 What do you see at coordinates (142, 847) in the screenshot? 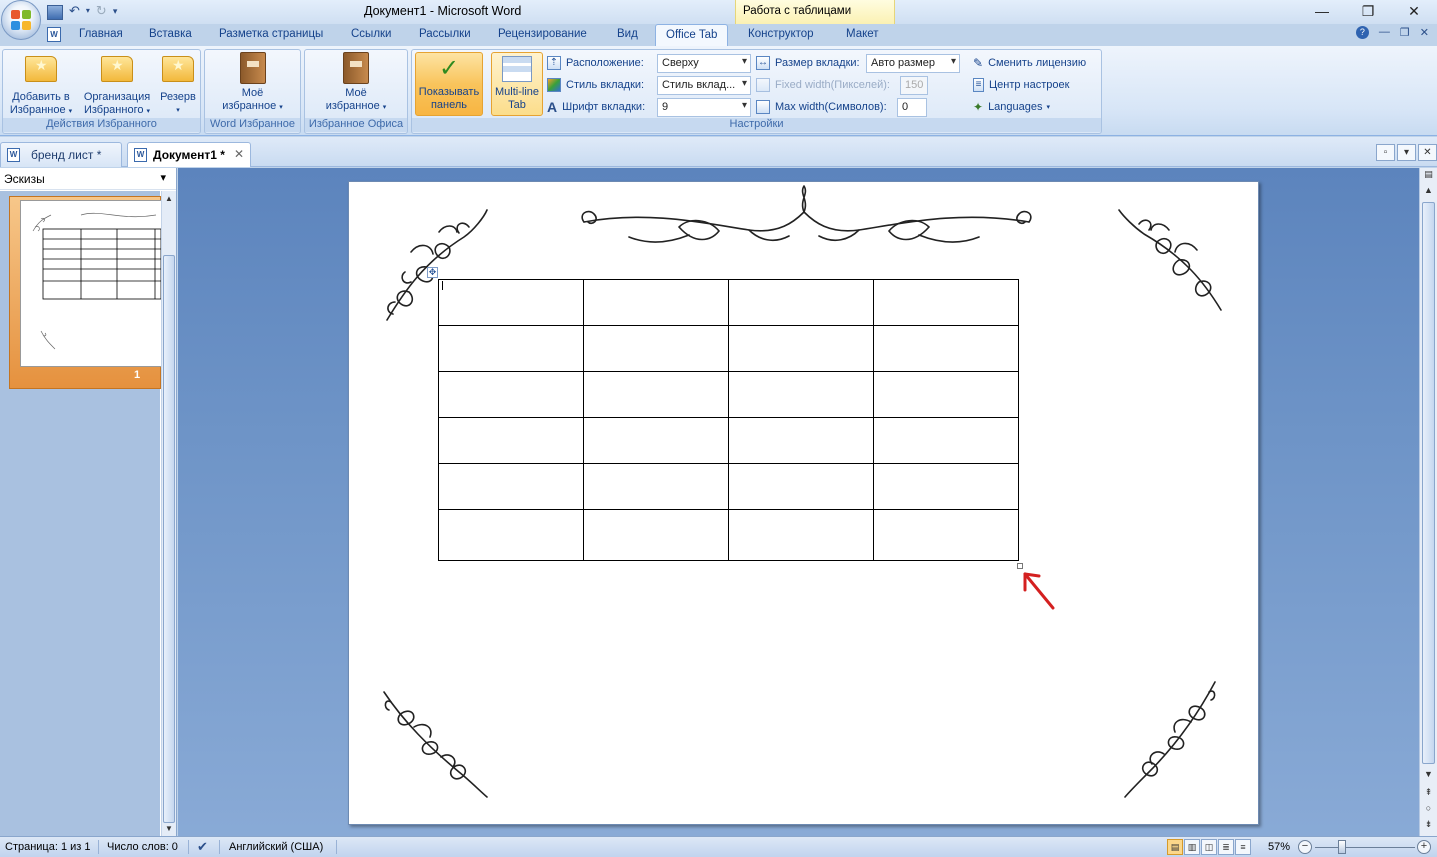
I see `word-count: Число слов: 0` at bounding box center [142, 847].